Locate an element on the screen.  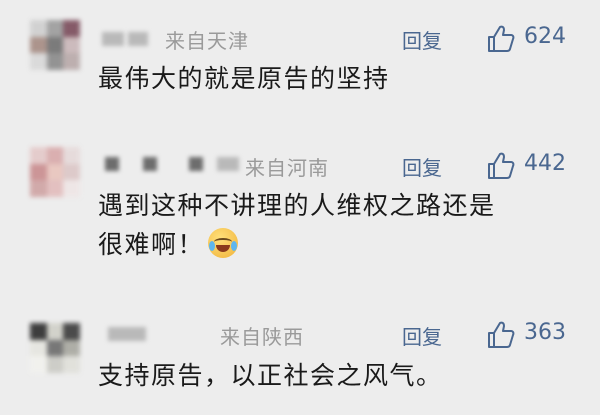
comment-text: 最伟大的就是原告的坚持 is located at coordinates (244, 78).